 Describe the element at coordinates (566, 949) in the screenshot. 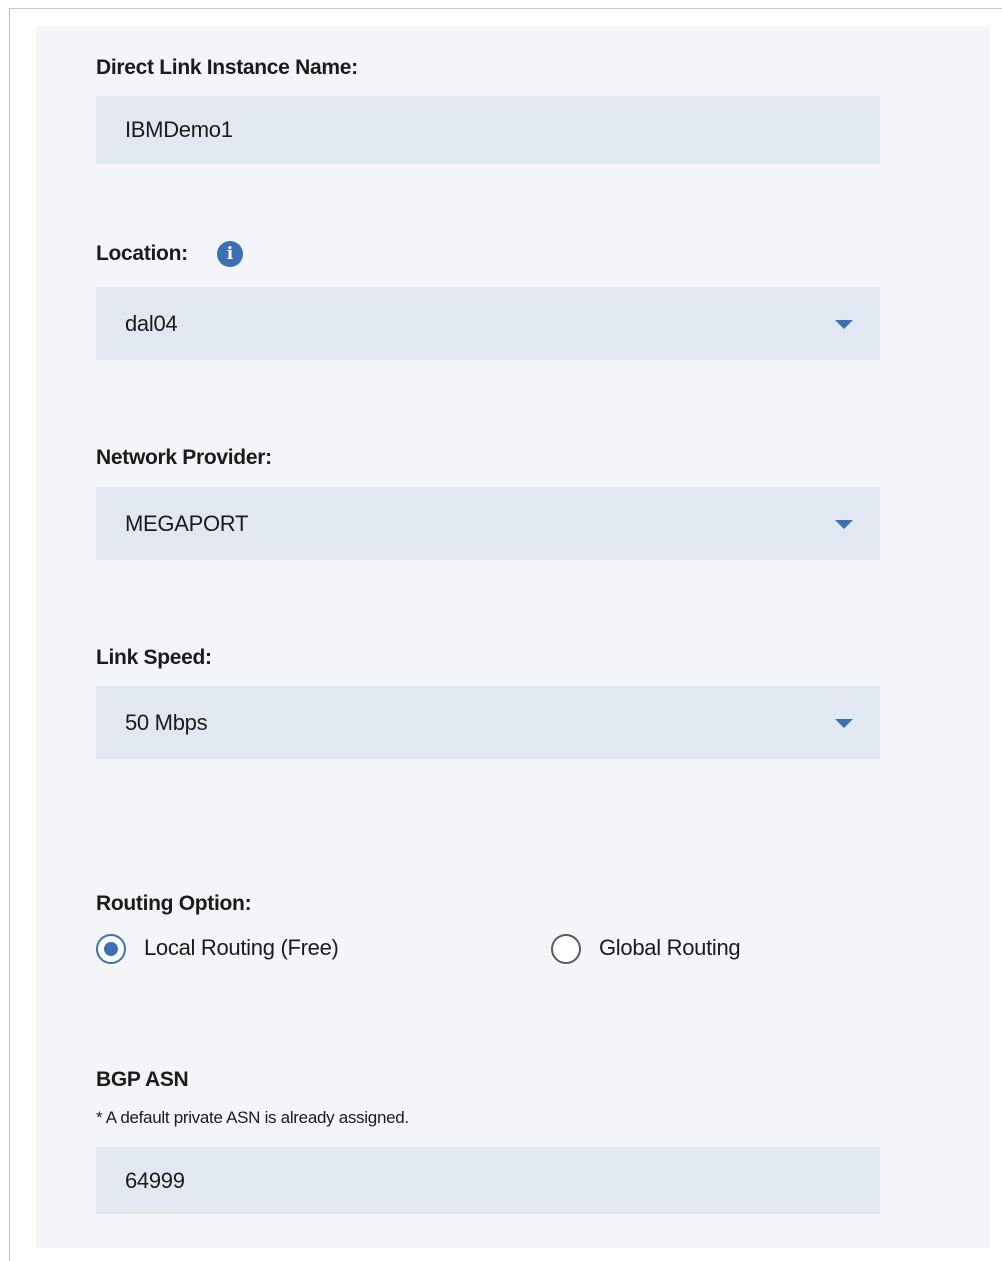

I see `global-routing-radio` at that location.